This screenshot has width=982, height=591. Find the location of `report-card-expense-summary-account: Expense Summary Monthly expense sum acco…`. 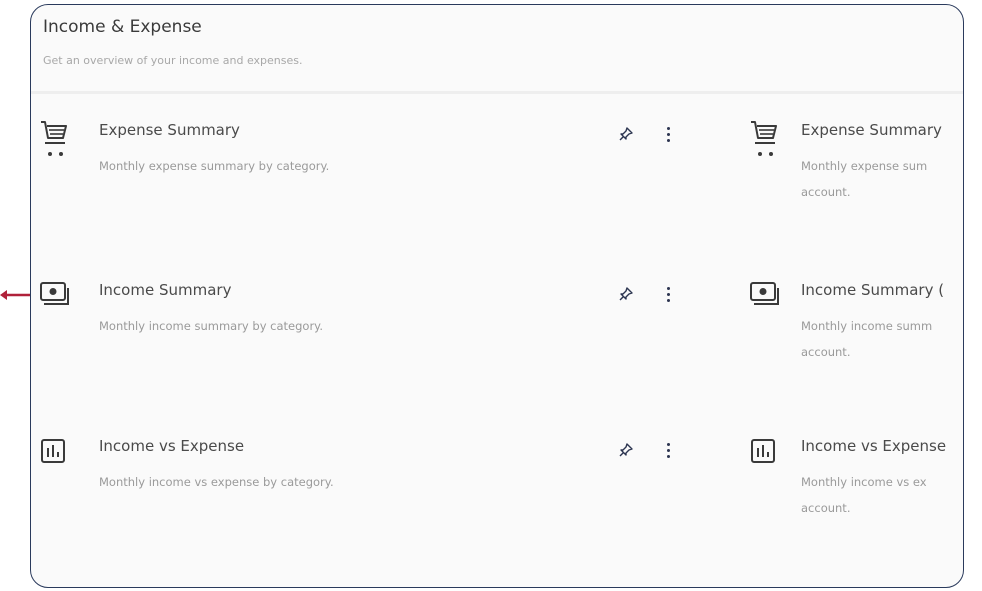

report-card-expense-summary-account: Expense Summary Monthly expense sum acco… is located at coordinates (856, 174).